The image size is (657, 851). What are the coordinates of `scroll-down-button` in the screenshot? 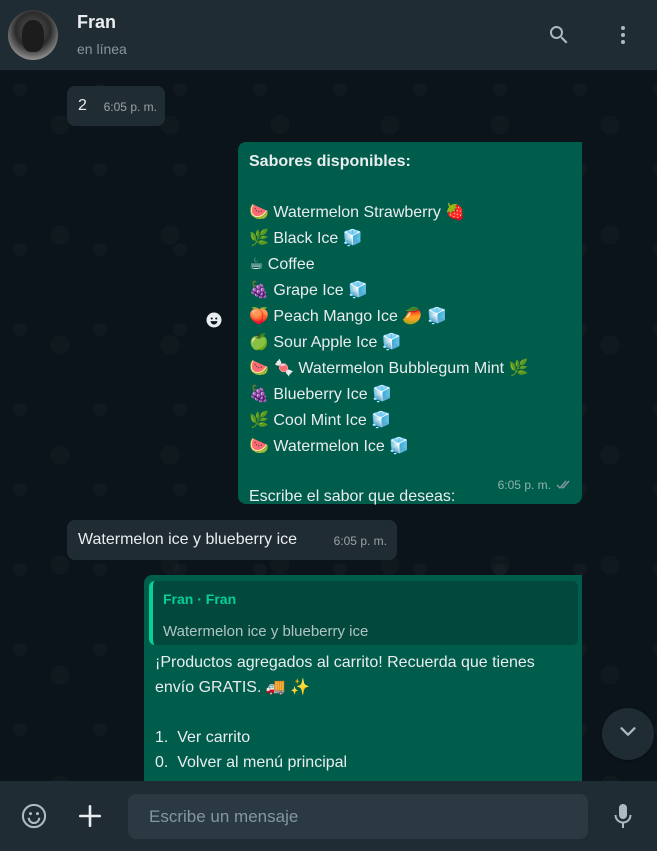 It's located at (628, 734).